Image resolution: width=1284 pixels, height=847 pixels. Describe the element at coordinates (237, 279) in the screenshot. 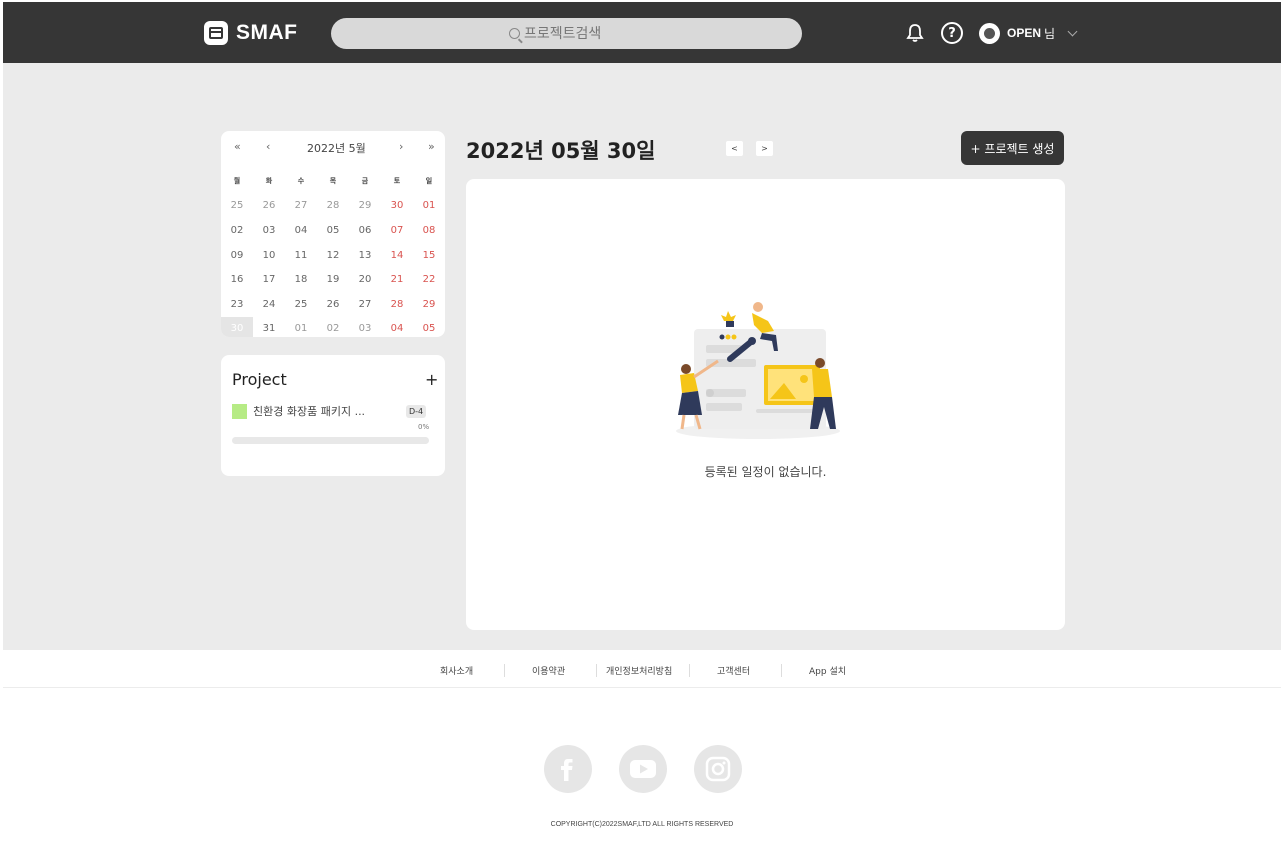

I see `calendar-day: 16` at that location.